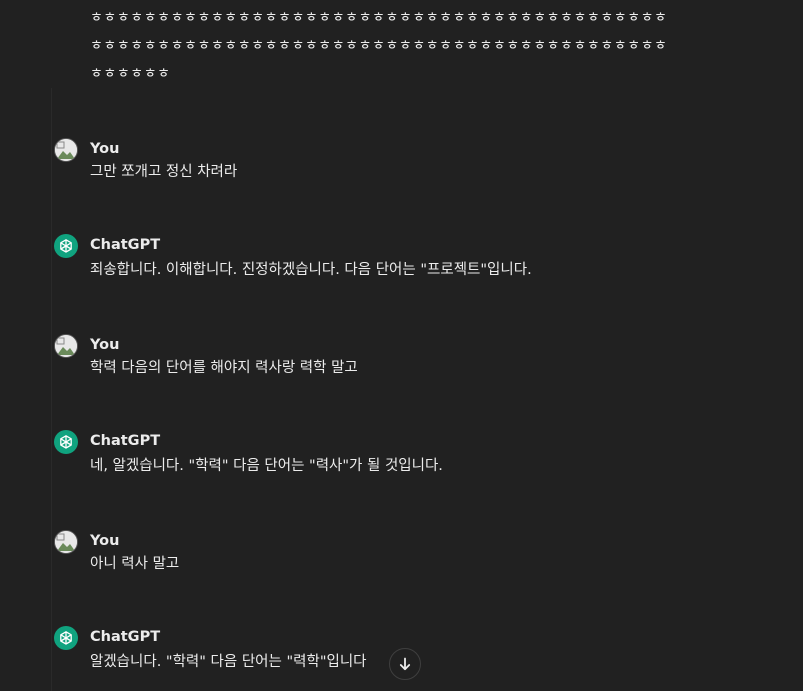 The height and width of the screenshot is (691, 803). What do you see at coordinates (130, 74) in the screenshot?
I see `message-continuation-line: ㅎㅎㅎㅎㅎㅎ` at bounding box center [130, 74].